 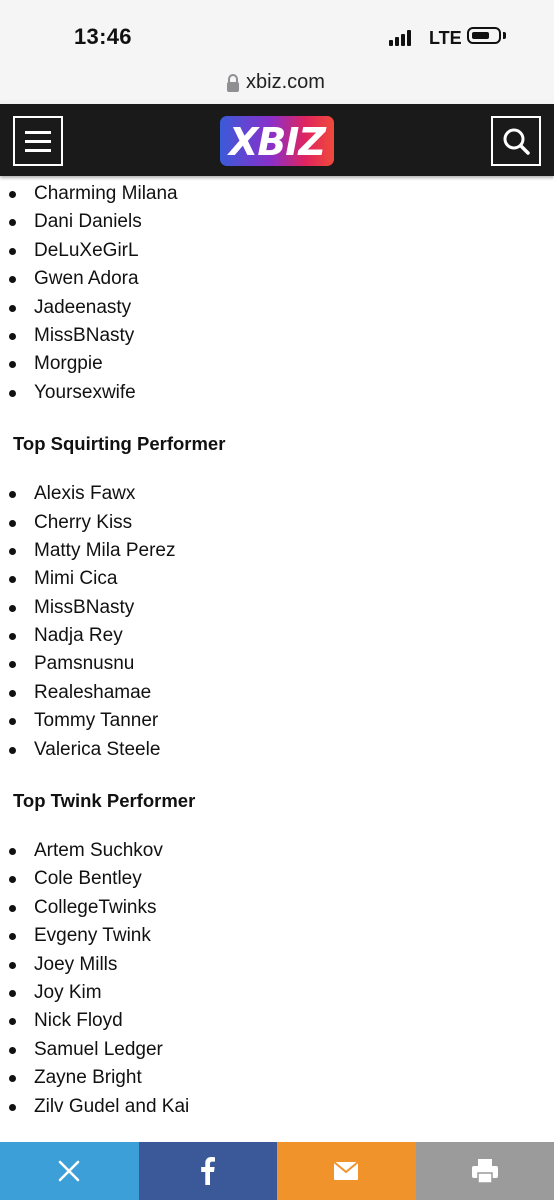 I want to click on xbiz-logo: XBIZ, so click(x=277, y=141).